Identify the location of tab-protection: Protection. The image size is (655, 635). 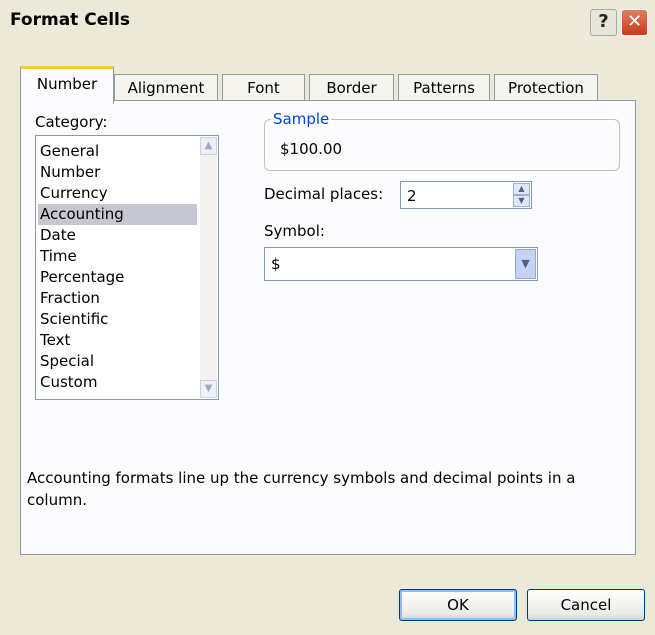
(546, 88).